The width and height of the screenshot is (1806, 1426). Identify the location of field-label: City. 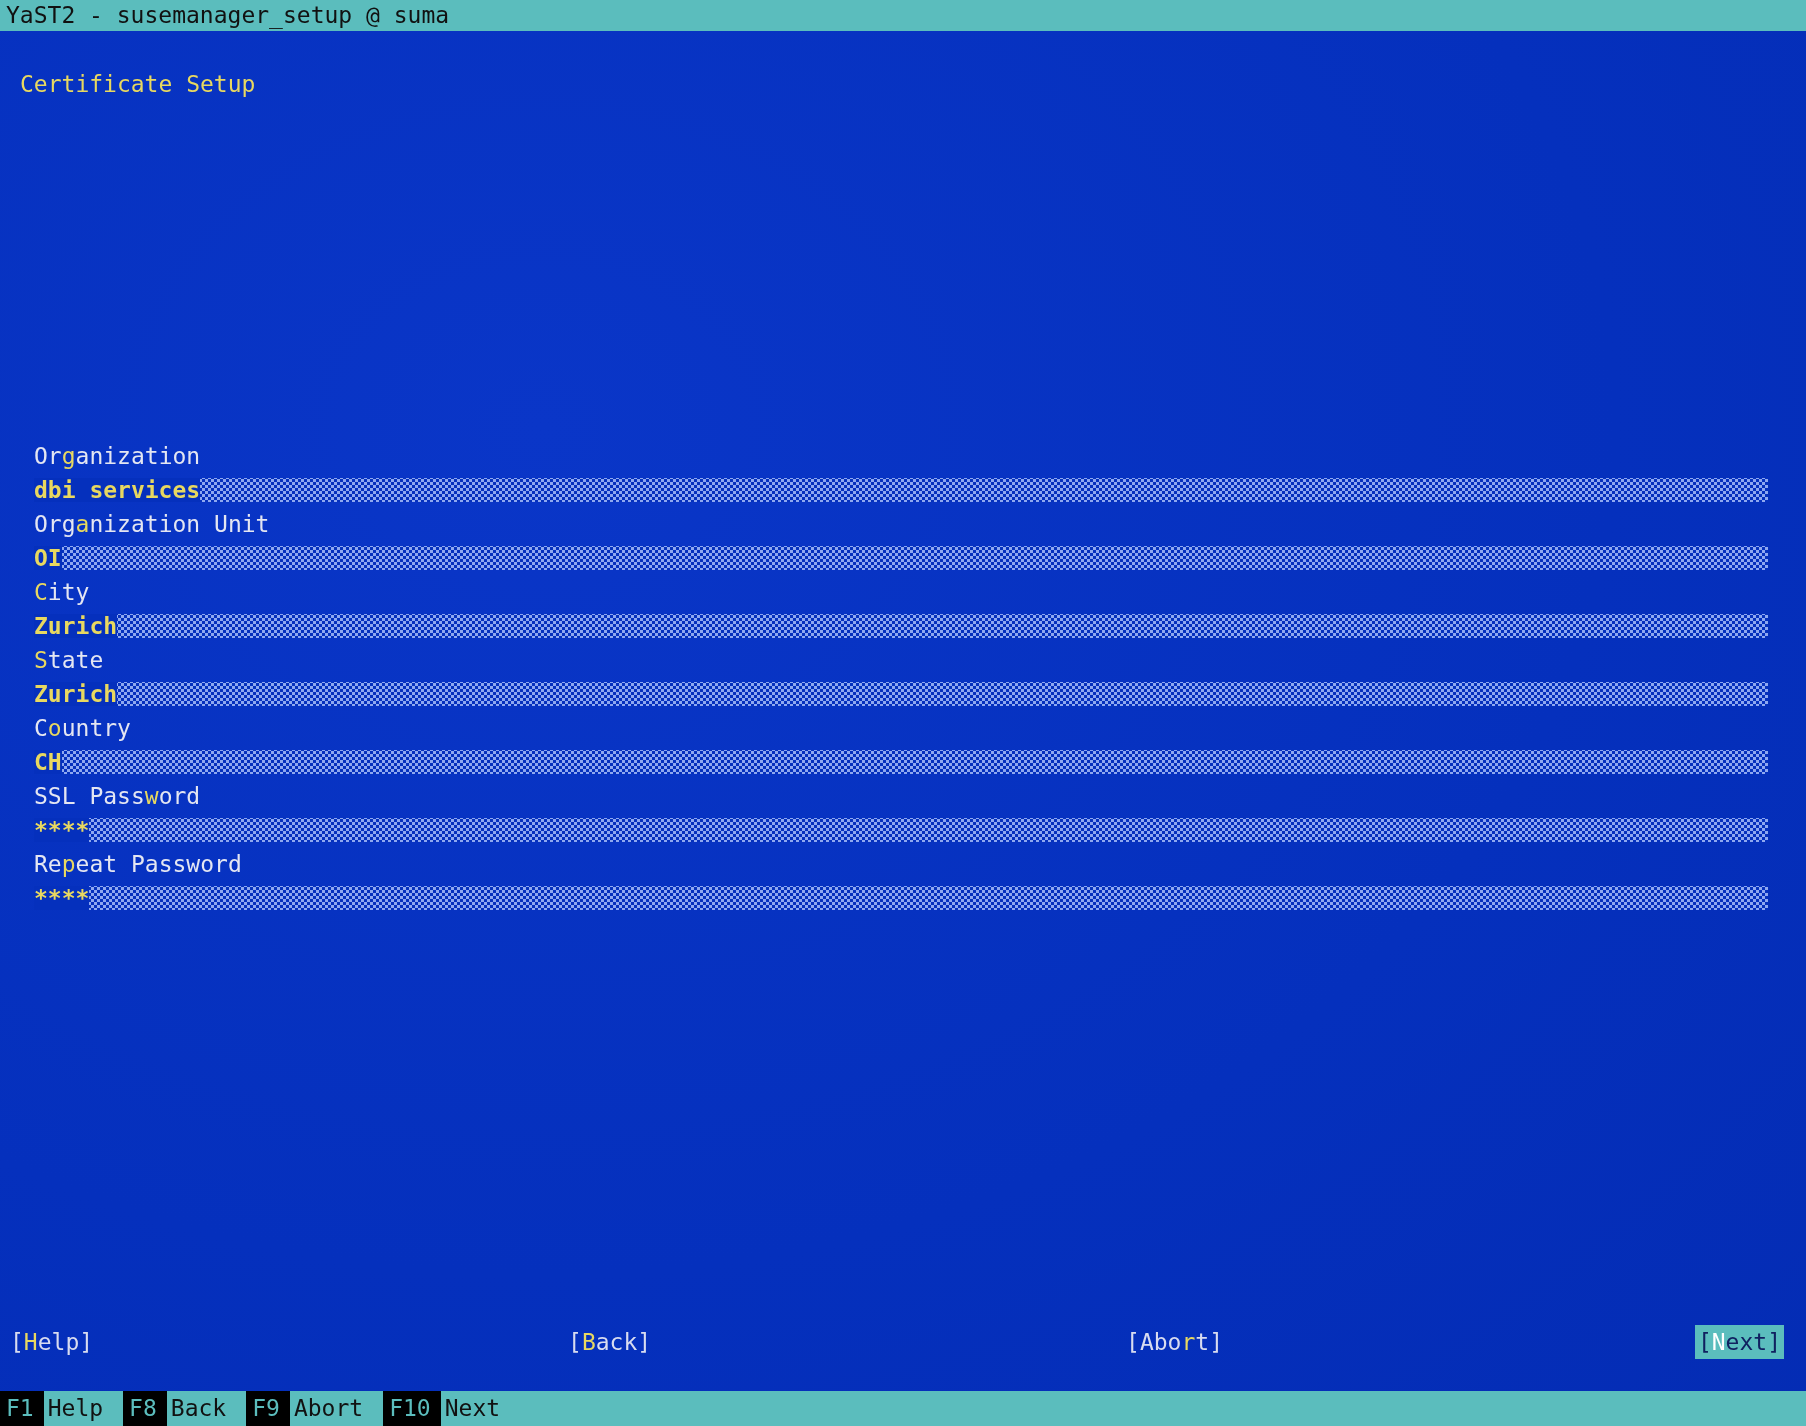
(62, 592).